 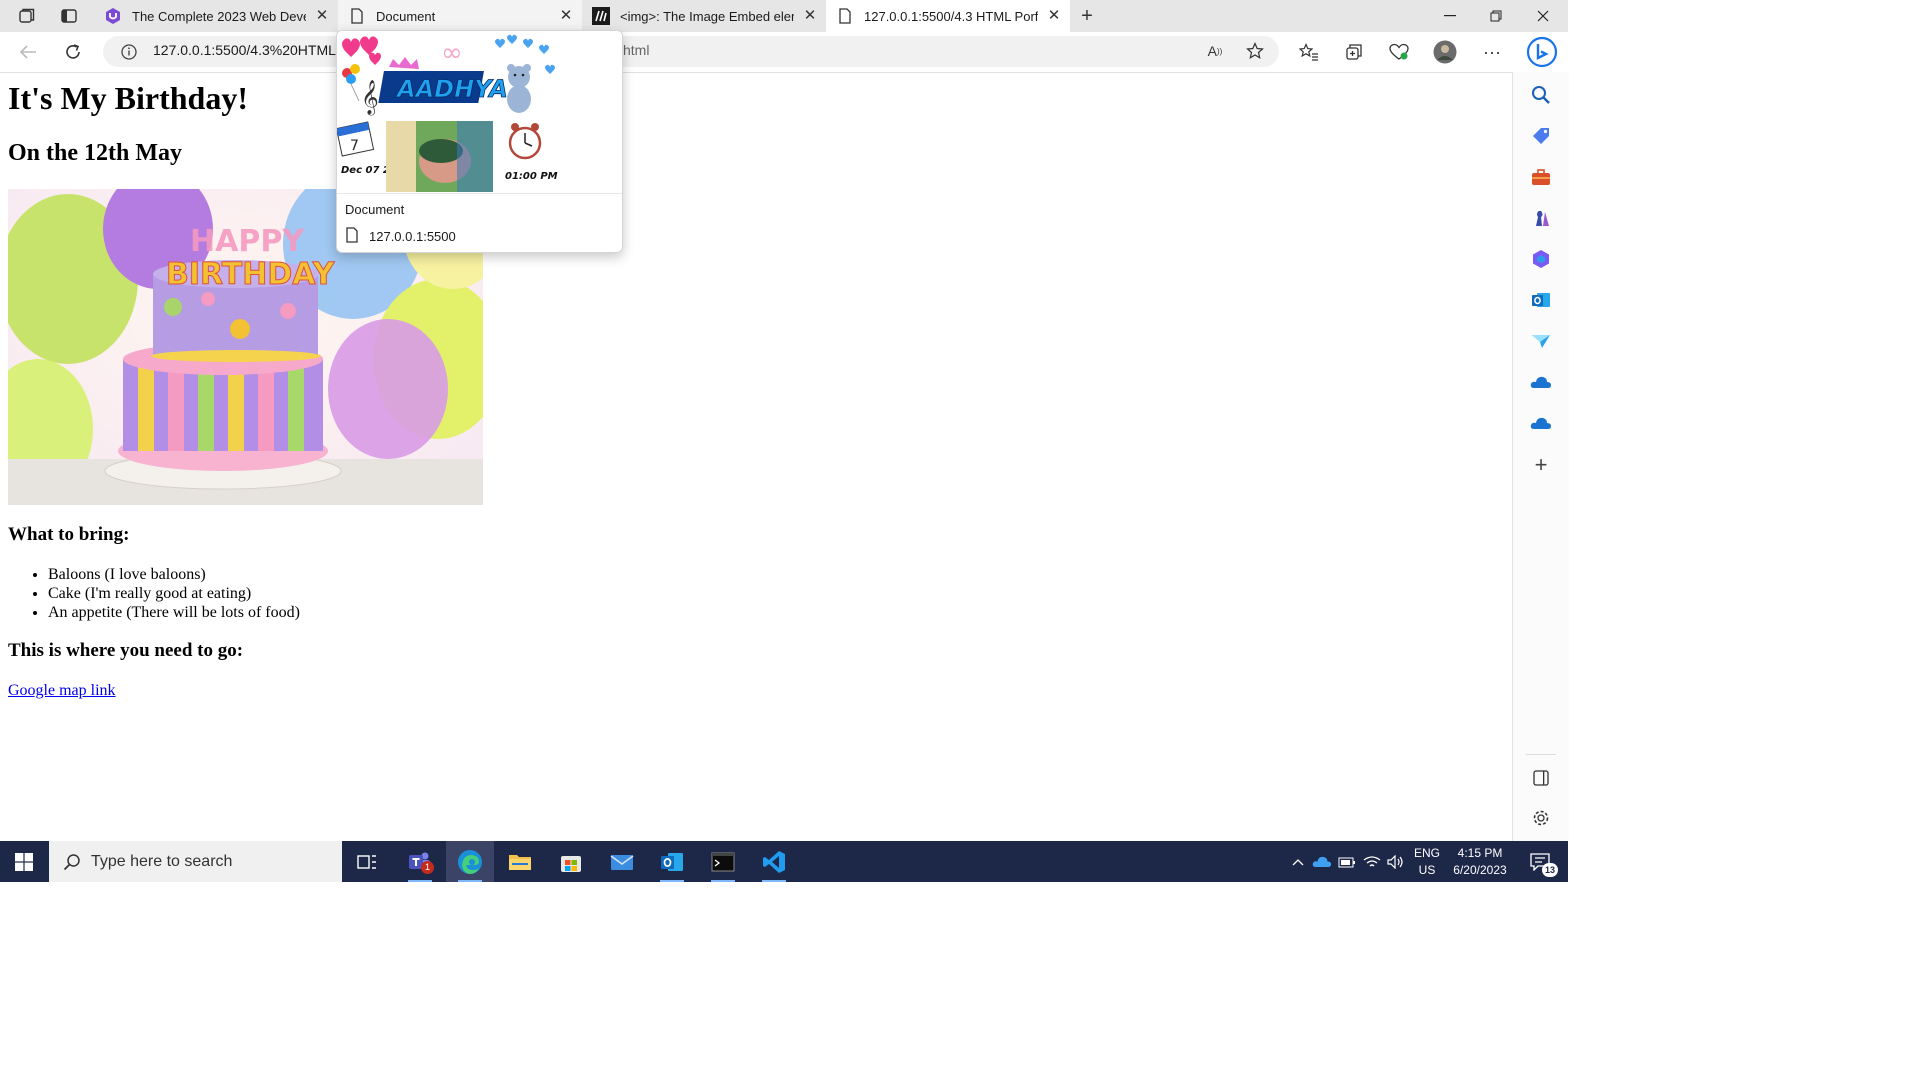 I want to click on minimize-button, so click(x=1450, y=16).